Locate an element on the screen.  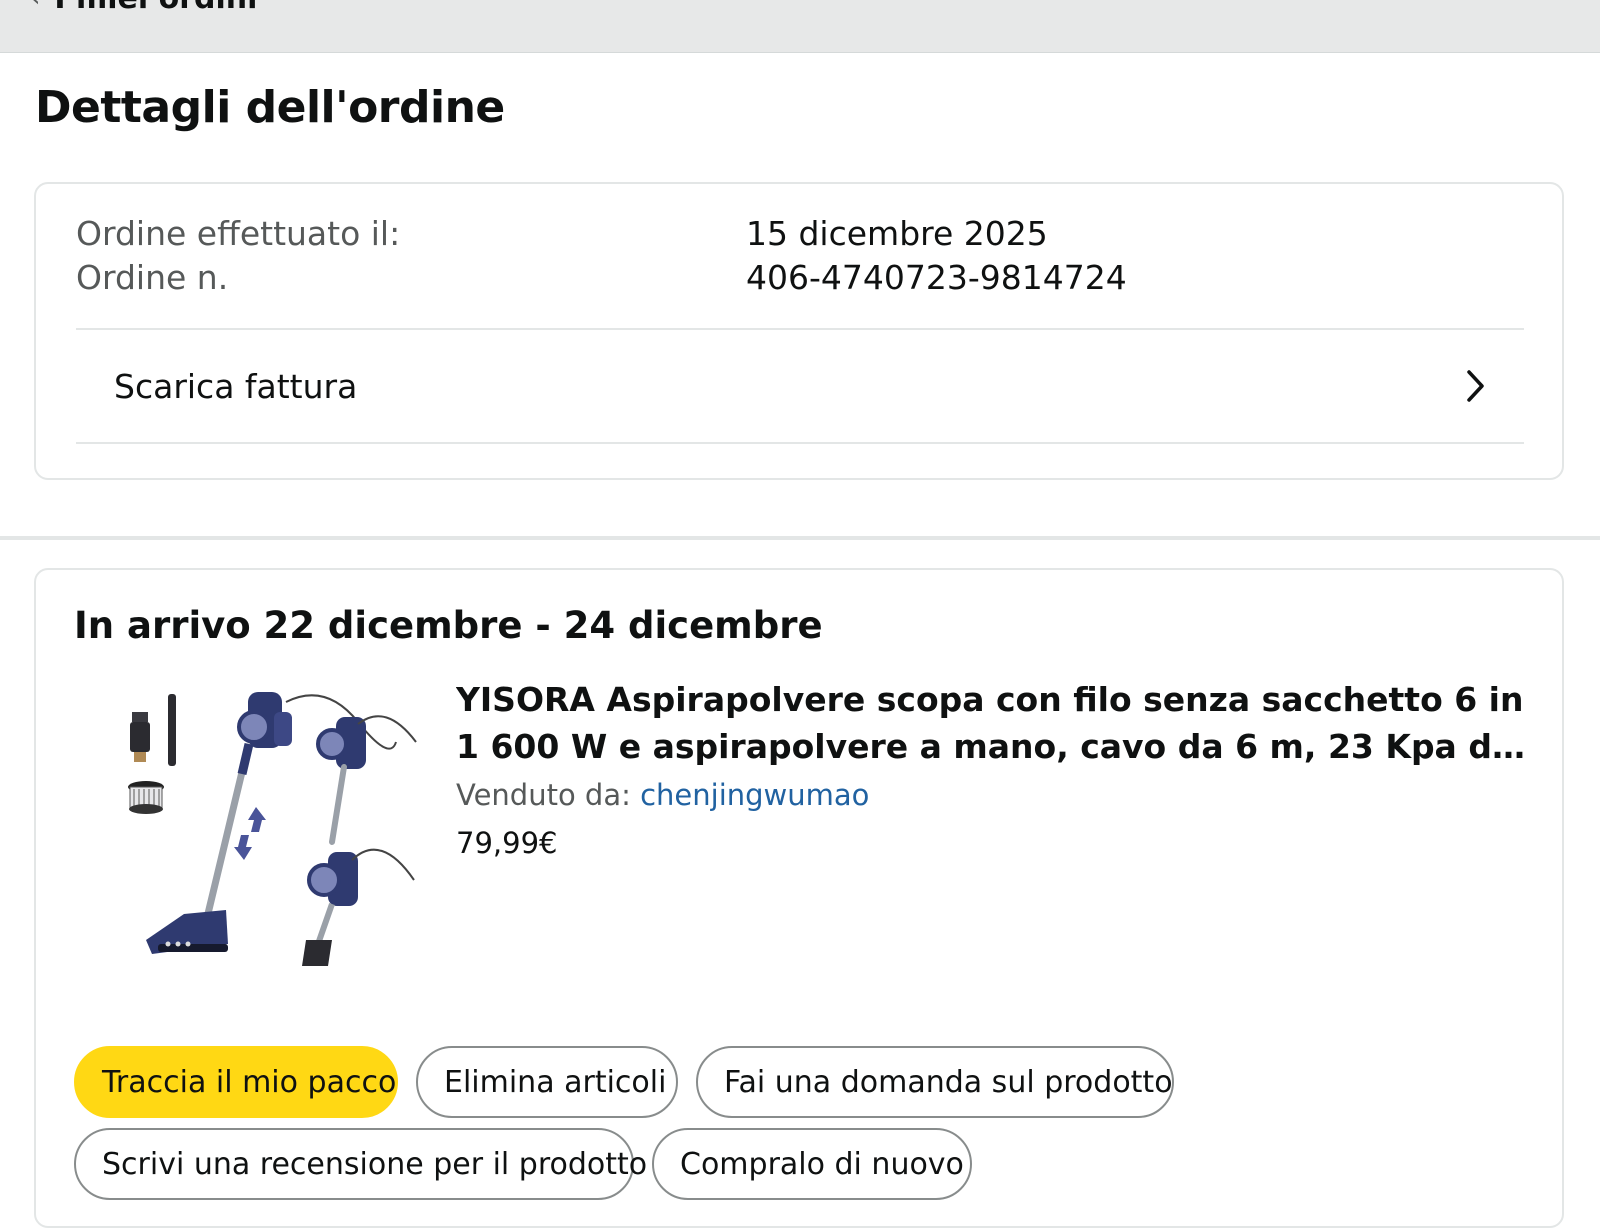
order-date-label: Ordine effettuato il: is located at coordinates (238, 233).